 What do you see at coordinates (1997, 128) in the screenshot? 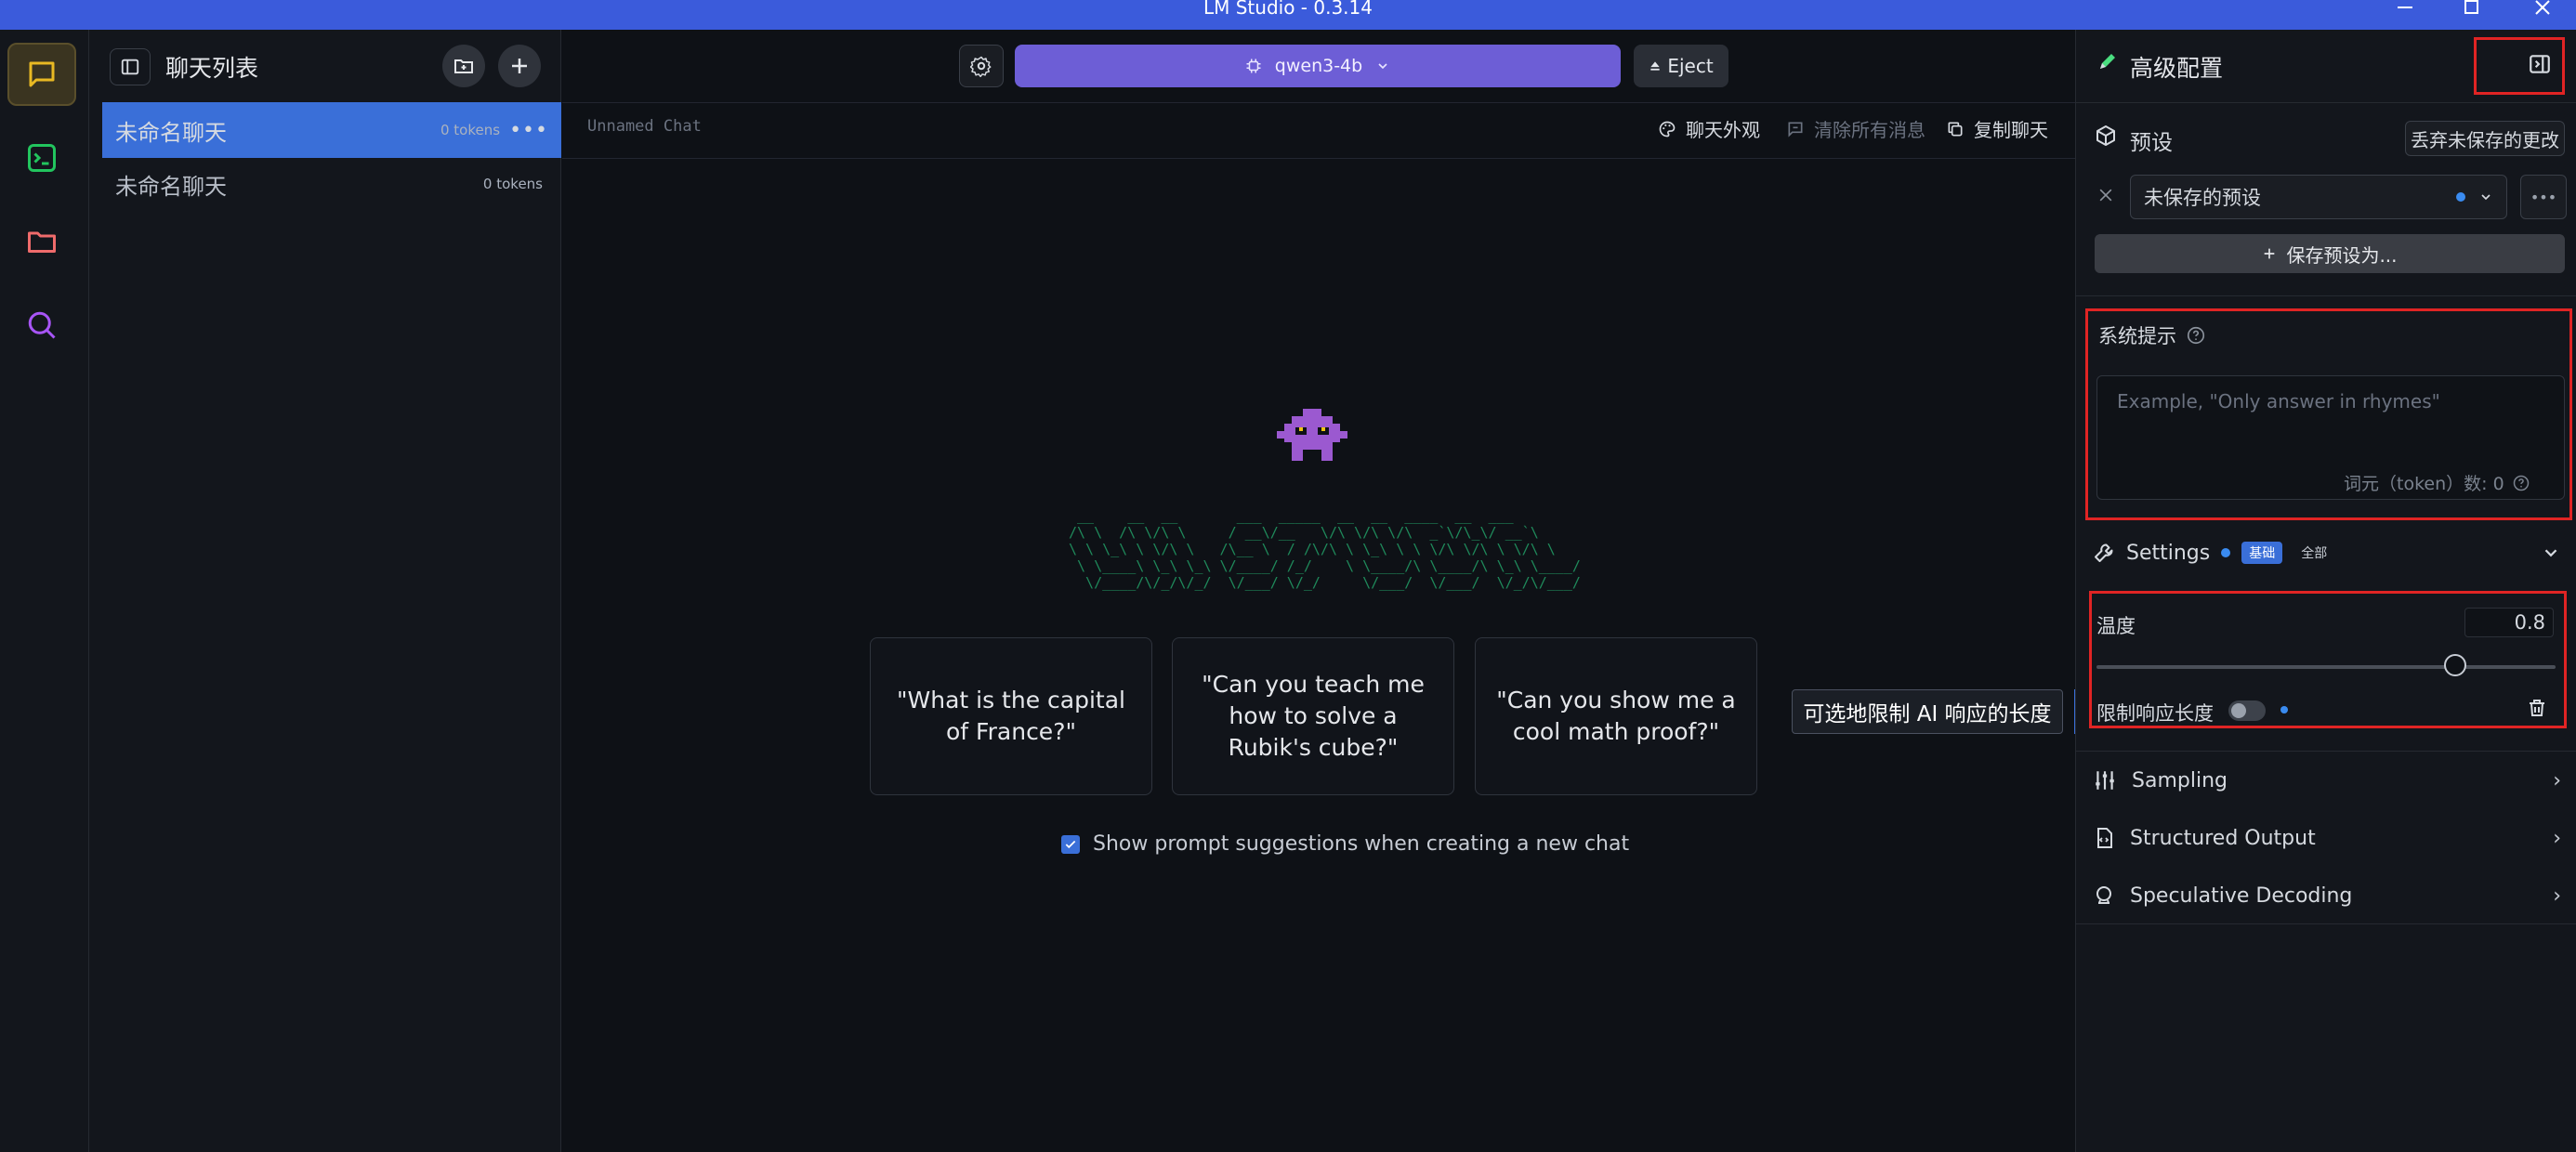
I see `copy-chat-button: 复制聊天` at bounding box center [1997, 128].